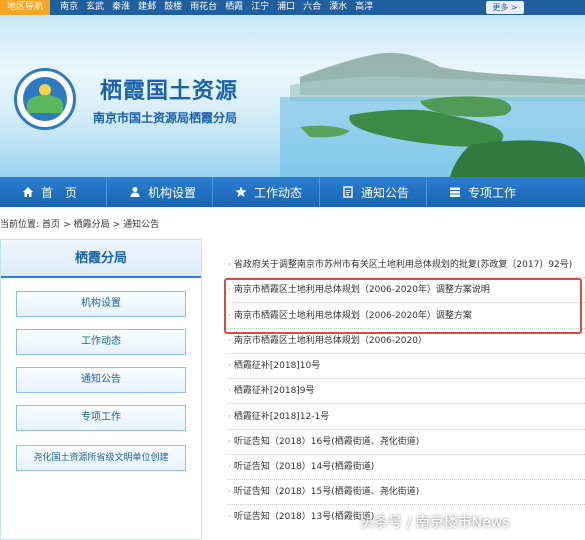 The width and height of the screenshot is (585, 540). I want to click on list-item-title: 听证告知（2018）15号(栖霞街道、尧化街道), so click(326, 492).